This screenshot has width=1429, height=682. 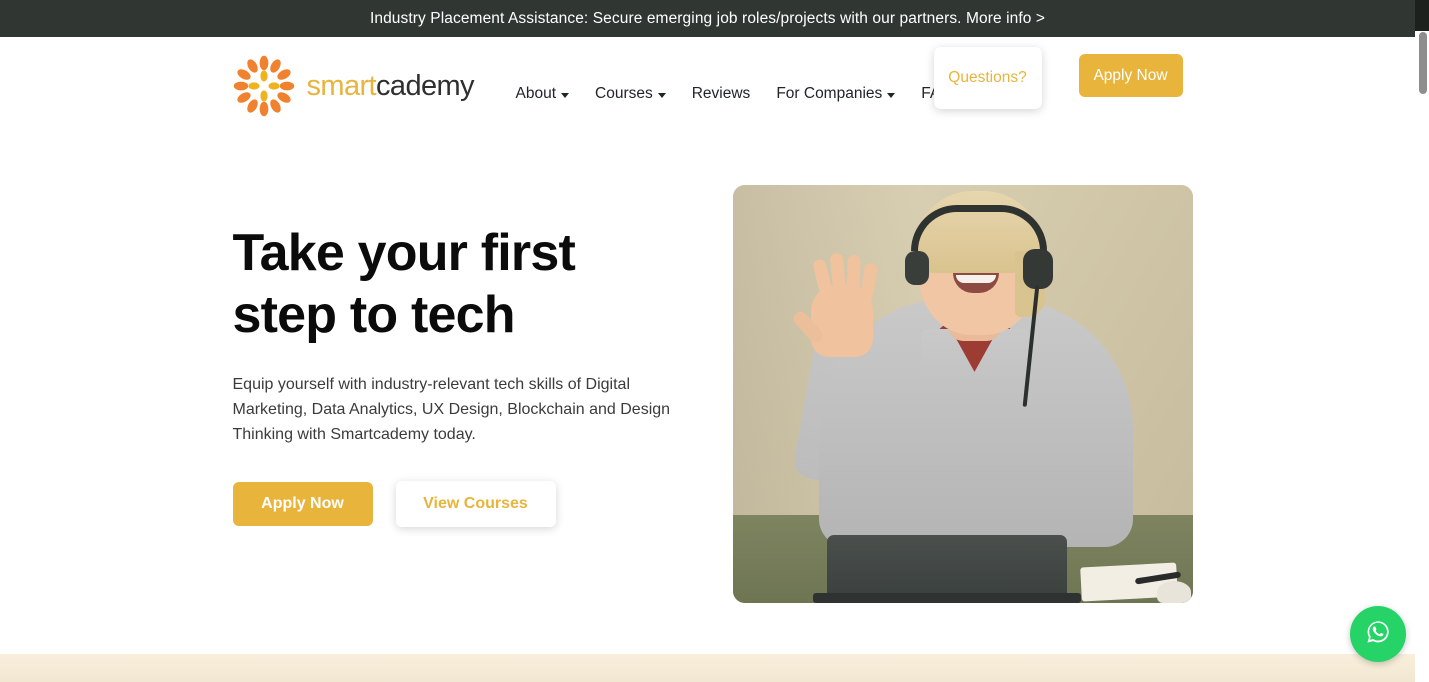 I want to click on apply-now-hero-label: Apply Now, so click(x=302, y=503).